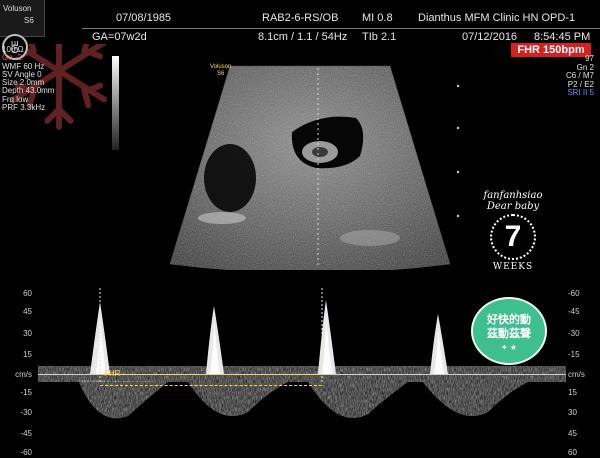 Image resolution: width=600 pixels, height=458 pixels. I want to click on thermal-index: TIb 2.1, so click(379, 37).